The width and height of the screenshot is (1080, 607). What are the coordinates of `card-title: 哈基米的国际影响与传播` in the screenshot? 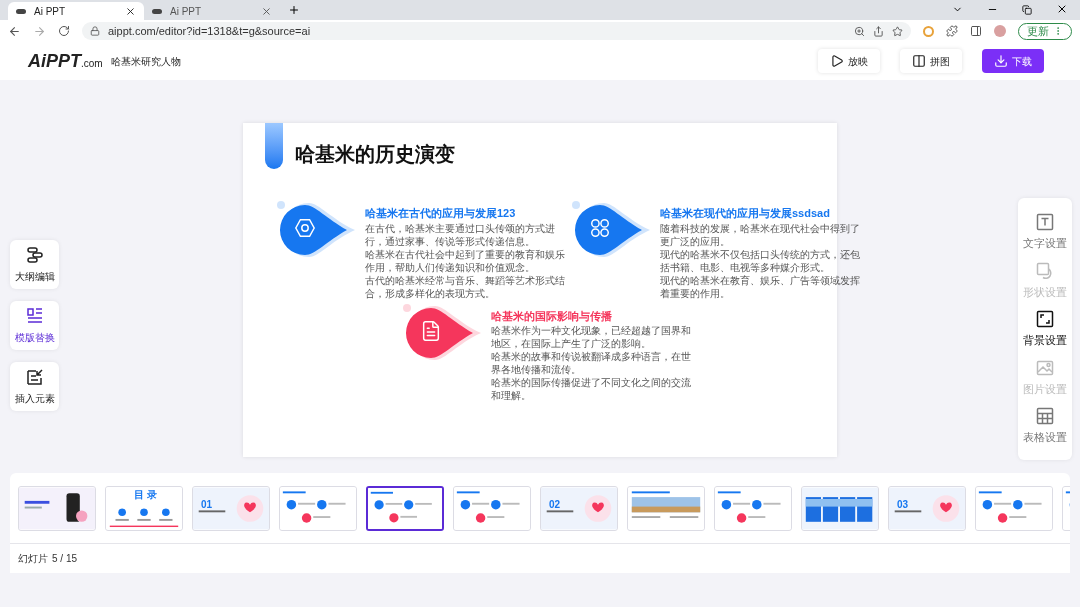 It's located at (551, 316).